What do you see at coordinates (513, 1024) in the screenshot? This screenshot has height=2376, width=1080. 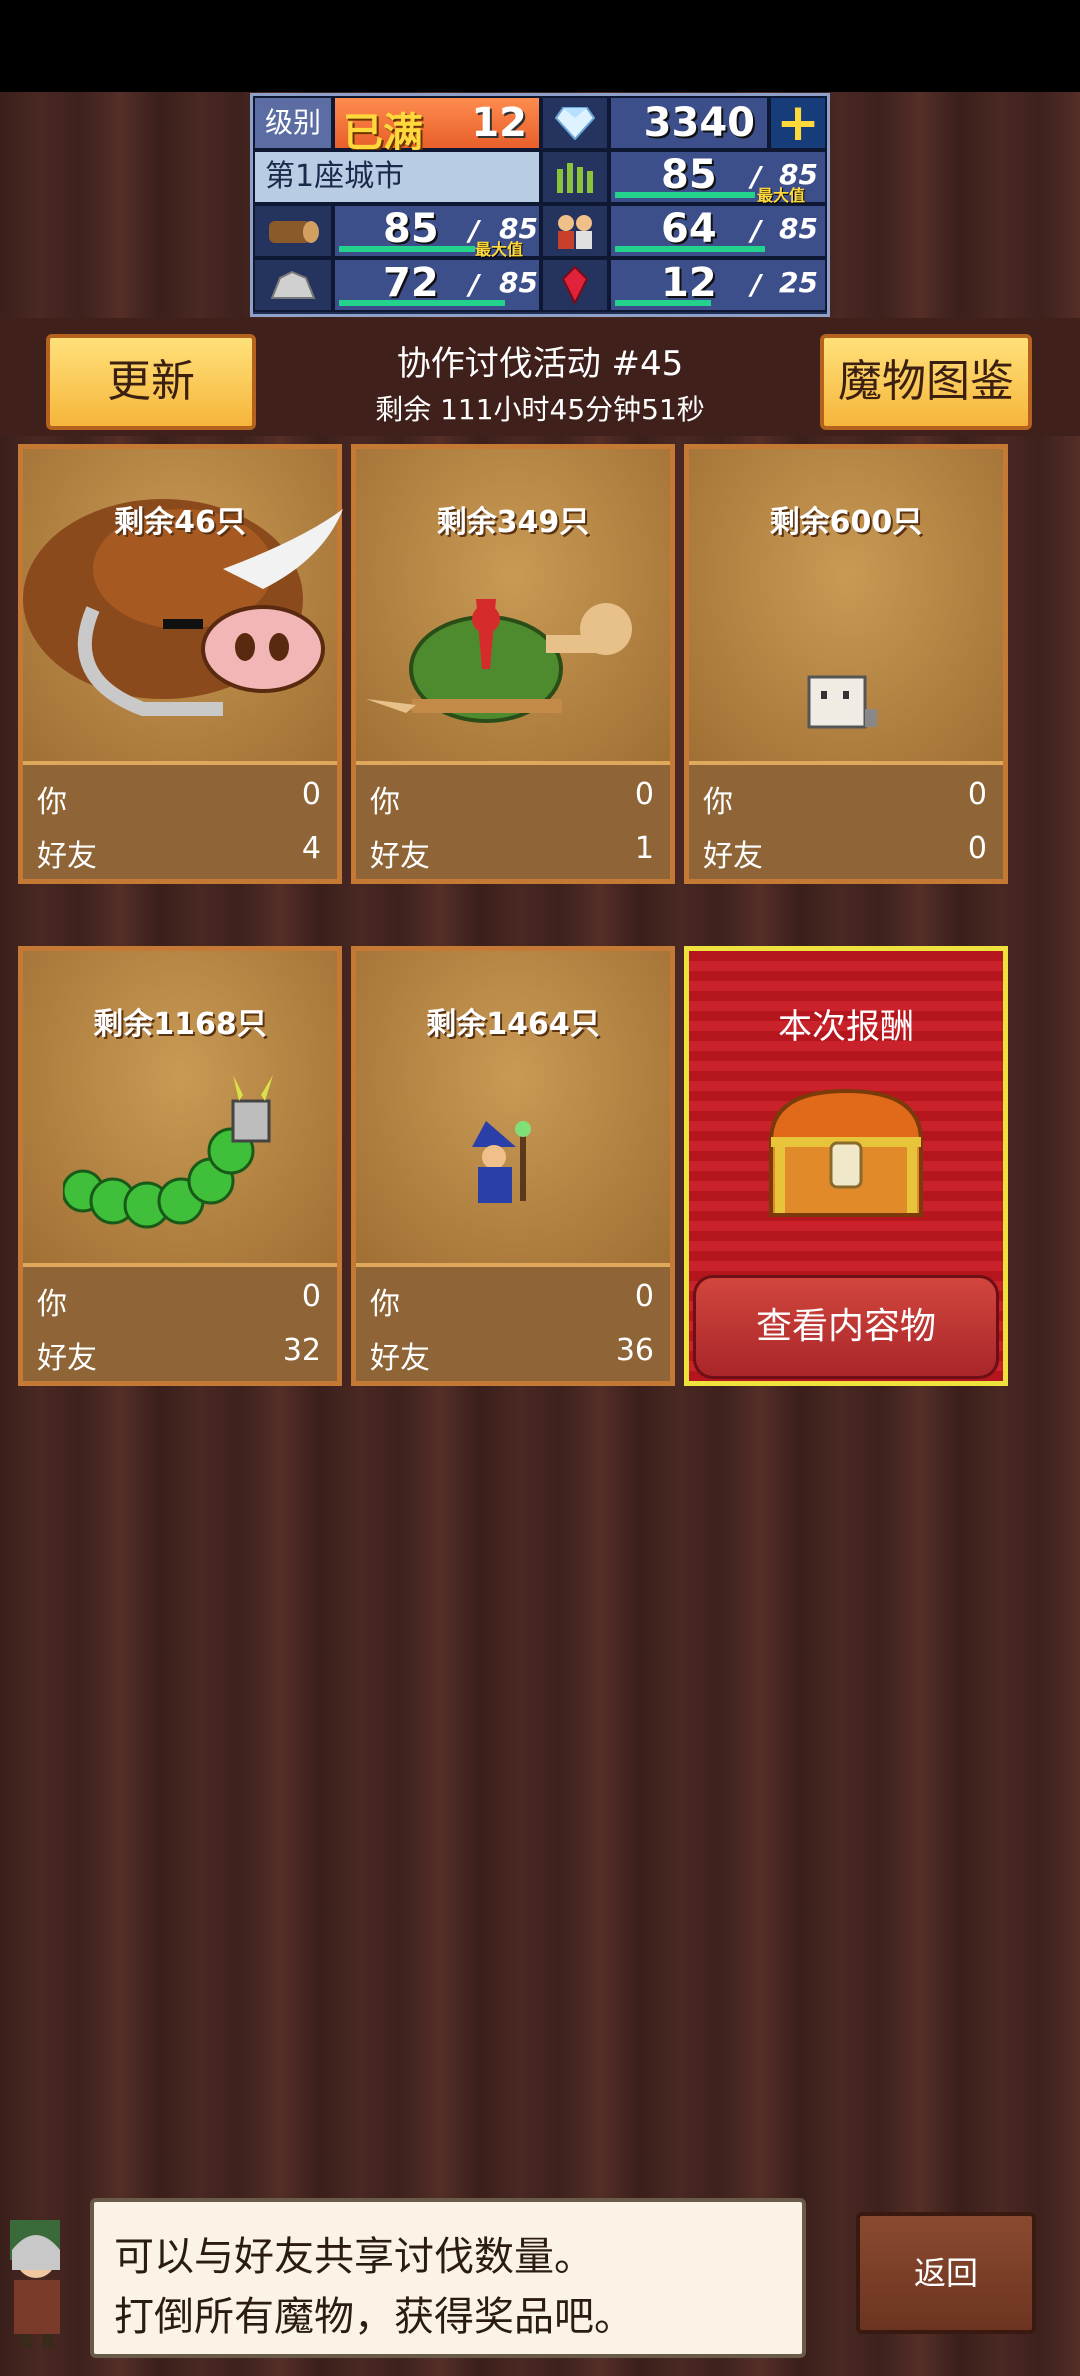 I see `remaining-count: 剩余1464只` at bounding box center [513, 1024].